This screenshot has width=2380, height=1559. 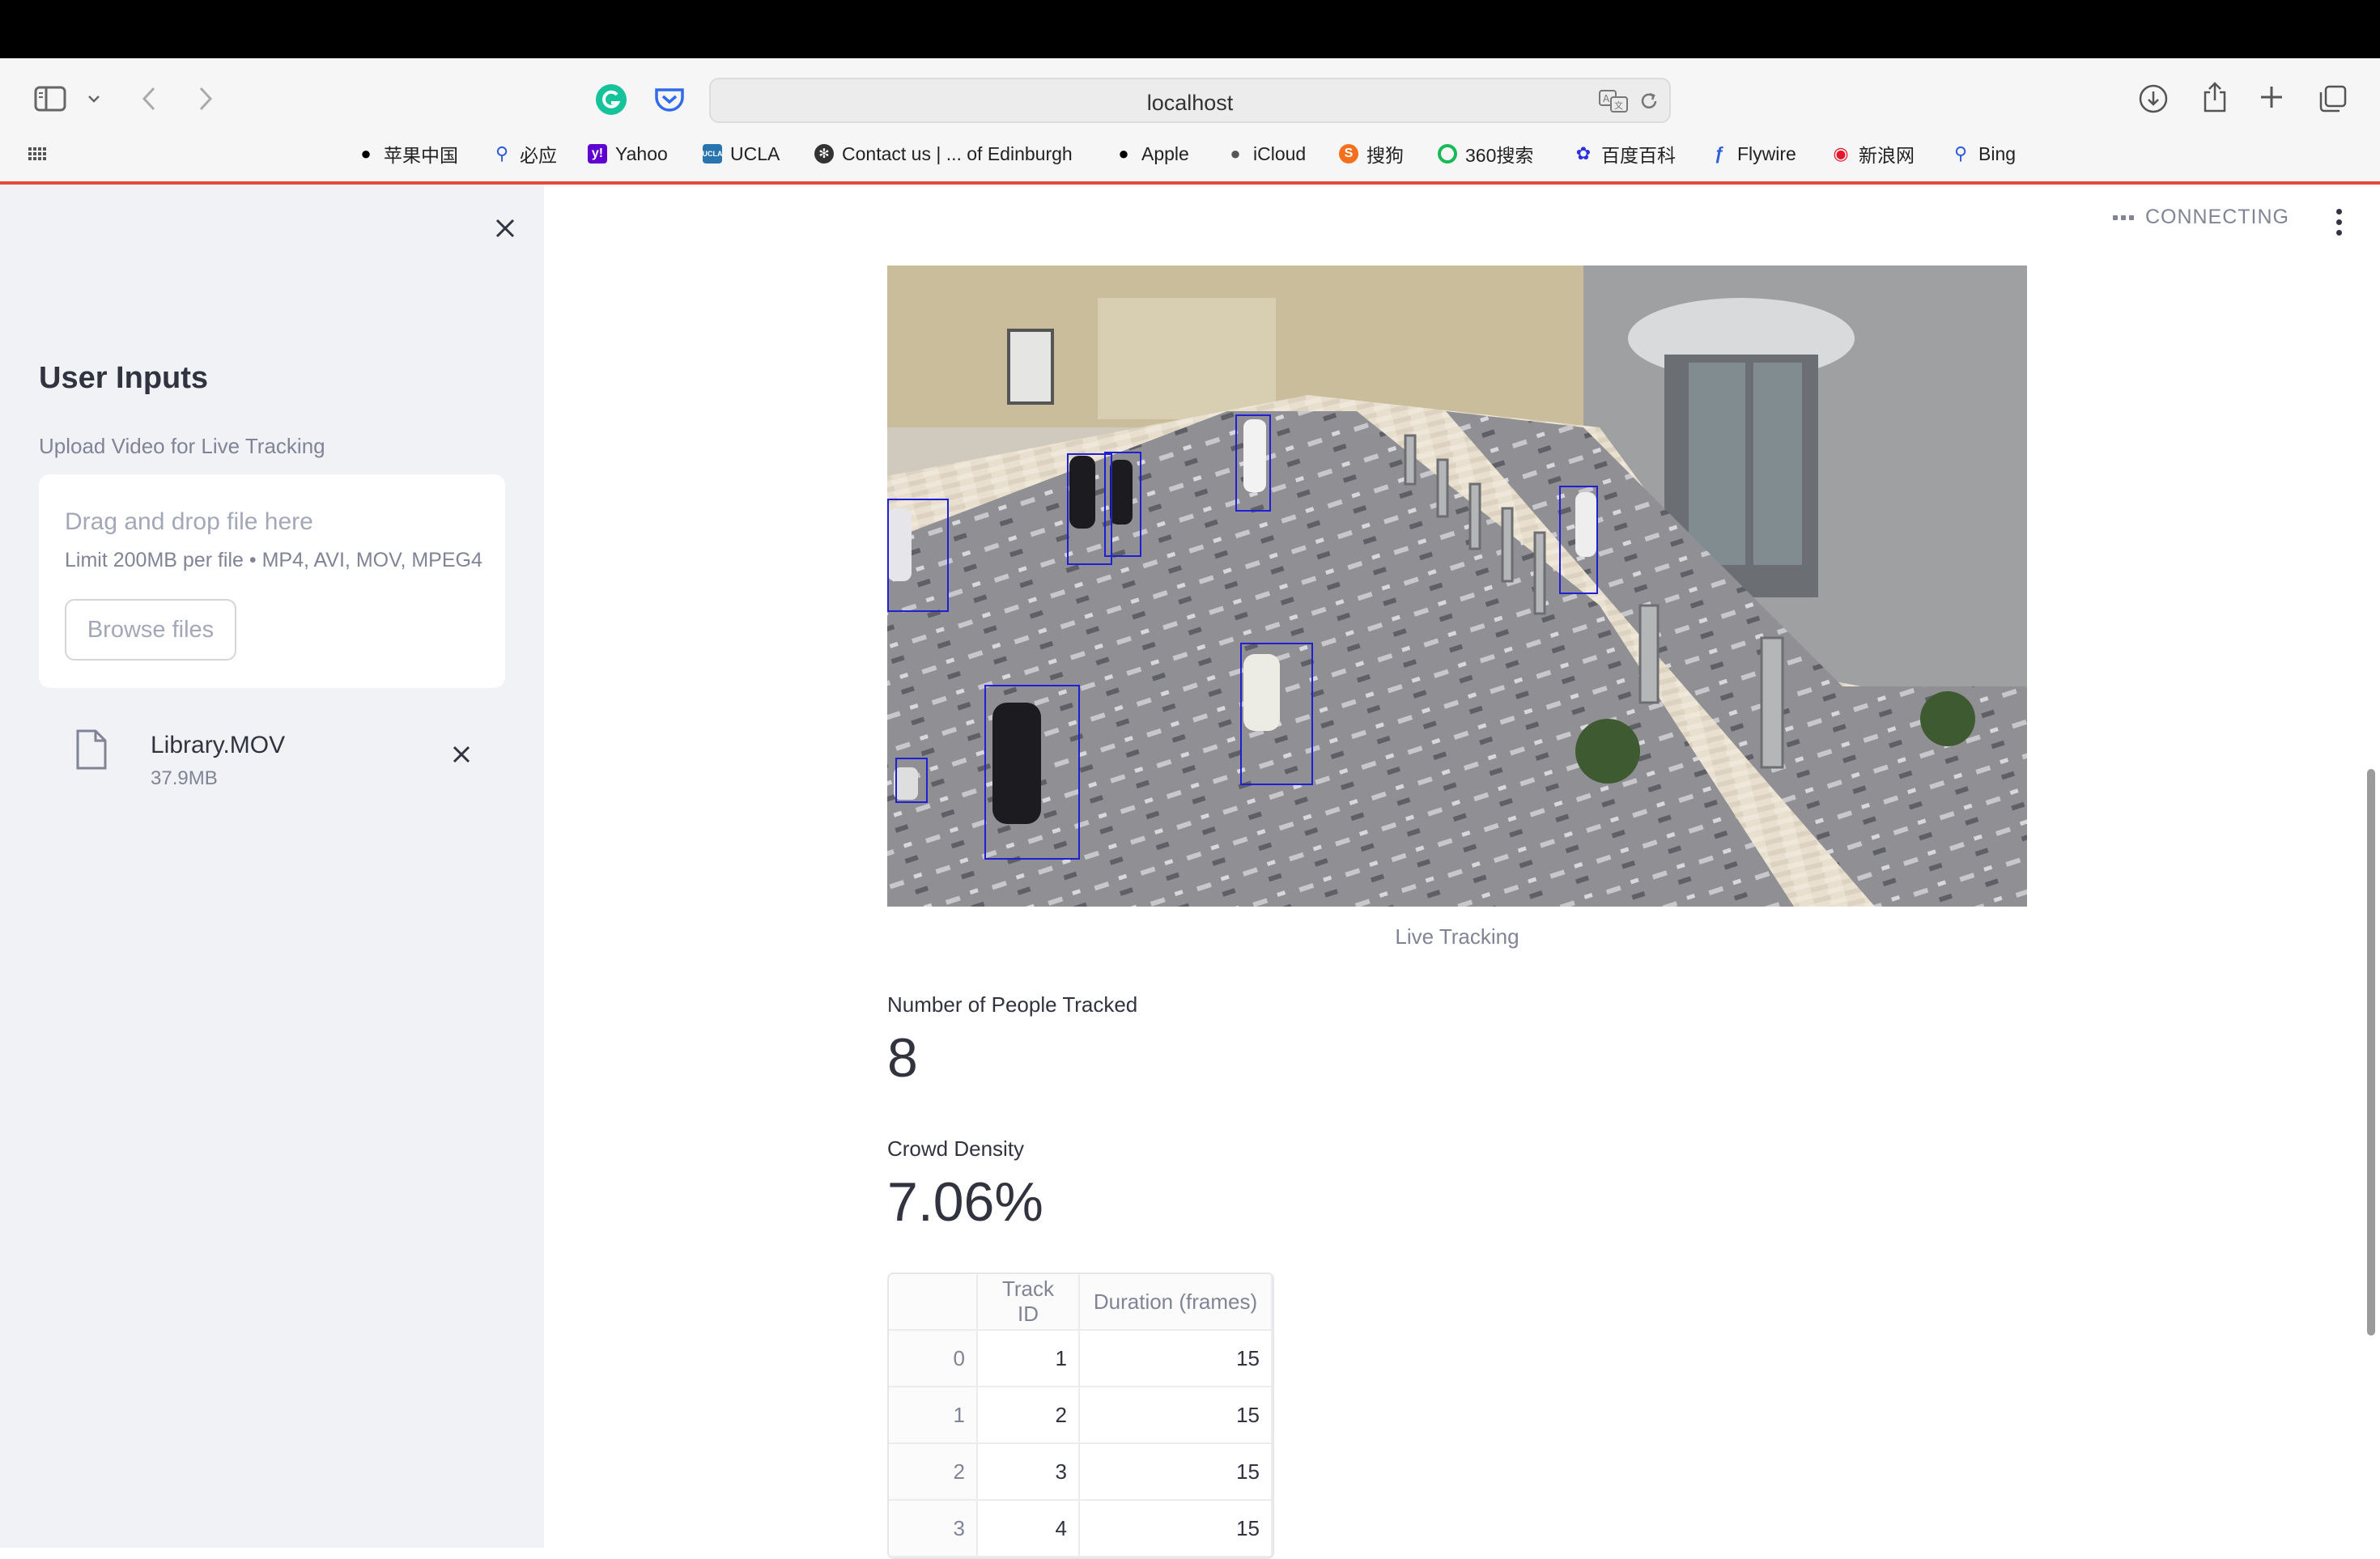 What do you see at coordinates (1841, 153) in the screenshot?
I see `sina-icon: ◉` at bounding box center [1841, 153].